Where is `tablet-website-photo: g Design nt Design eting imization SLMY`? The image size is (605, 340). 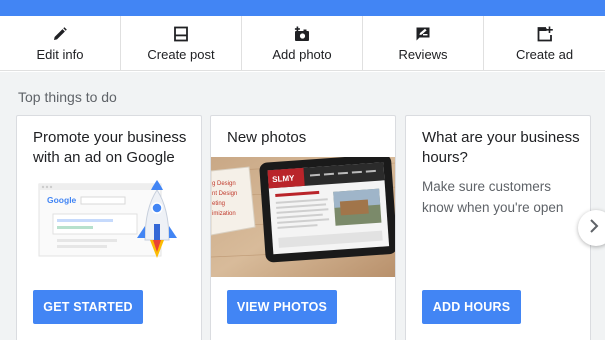 tablet-website-photo: g Design nt Design eting imization SLMY is located at coordinates (303, 217).